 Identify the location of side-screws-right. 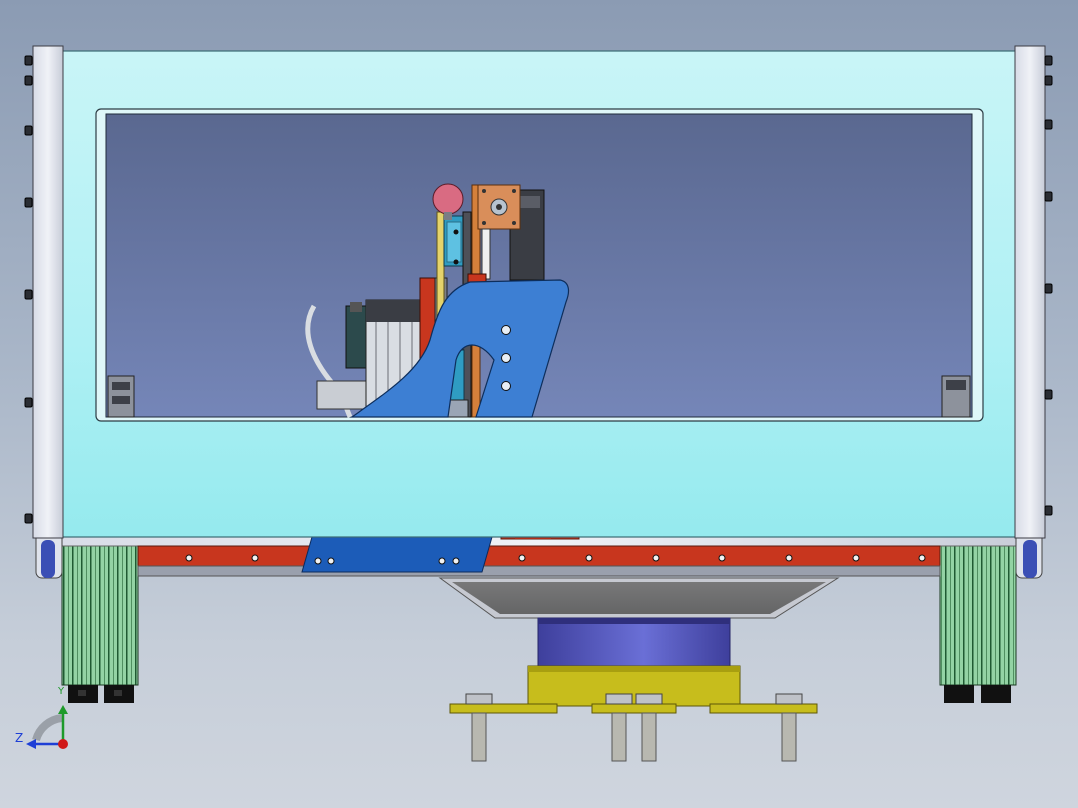
(1048, 285).